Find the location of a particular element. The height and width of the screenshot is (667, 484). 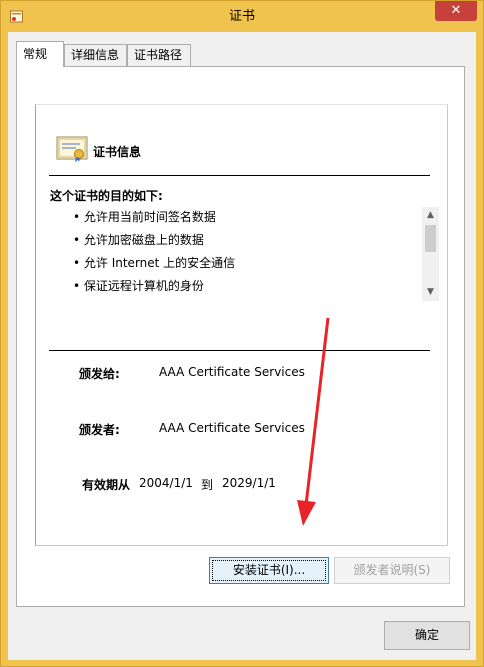

purpose-heading: 这个证书的目的如下: is located at coordinates (106, 196).